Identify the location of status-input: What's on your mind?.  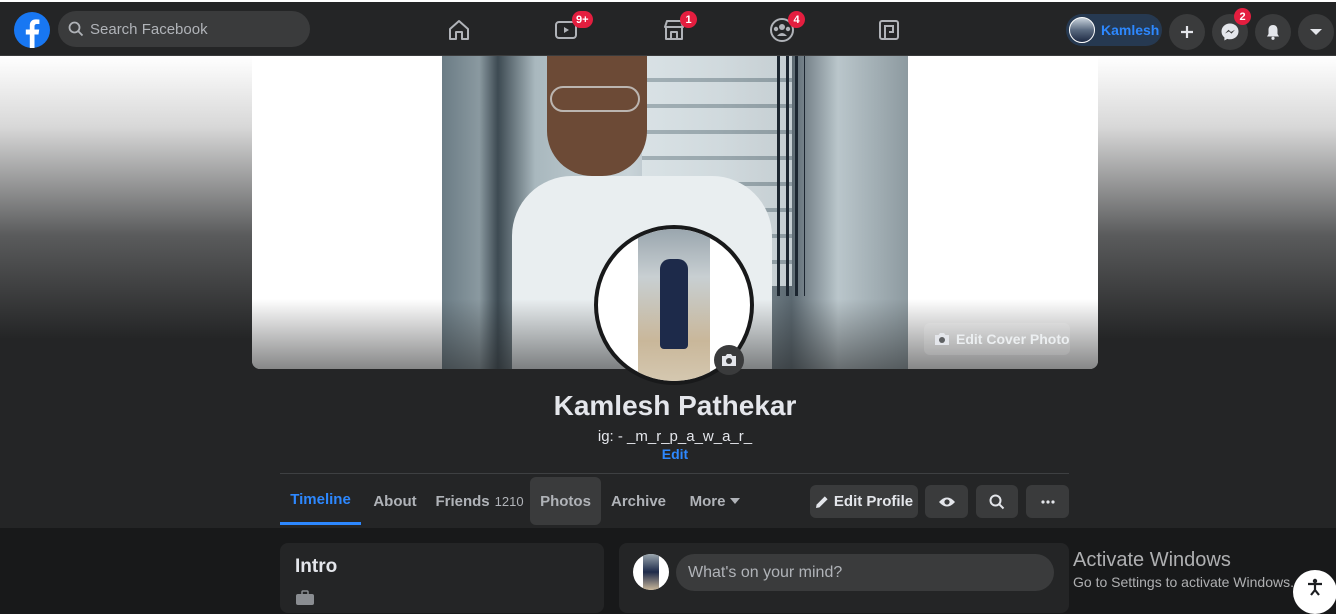
(865, 572).